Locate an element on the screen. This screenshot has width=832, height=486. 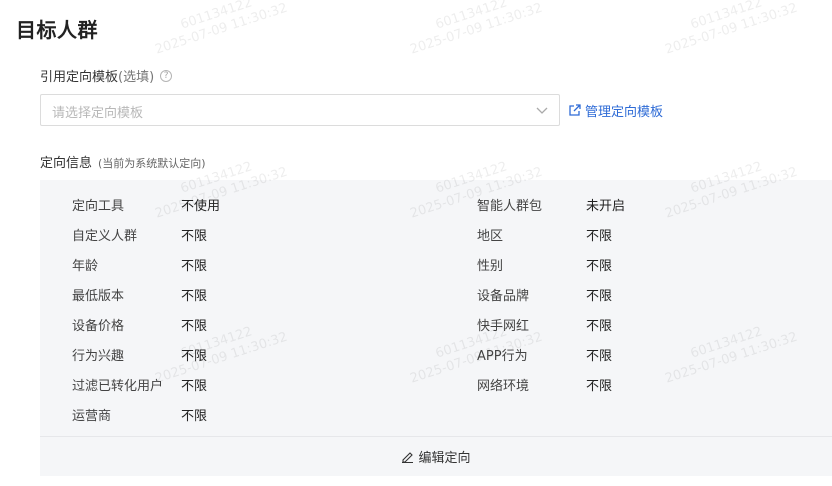
template-label: 引用定向模板 (选填) ? is located at coordinates (106, 75).